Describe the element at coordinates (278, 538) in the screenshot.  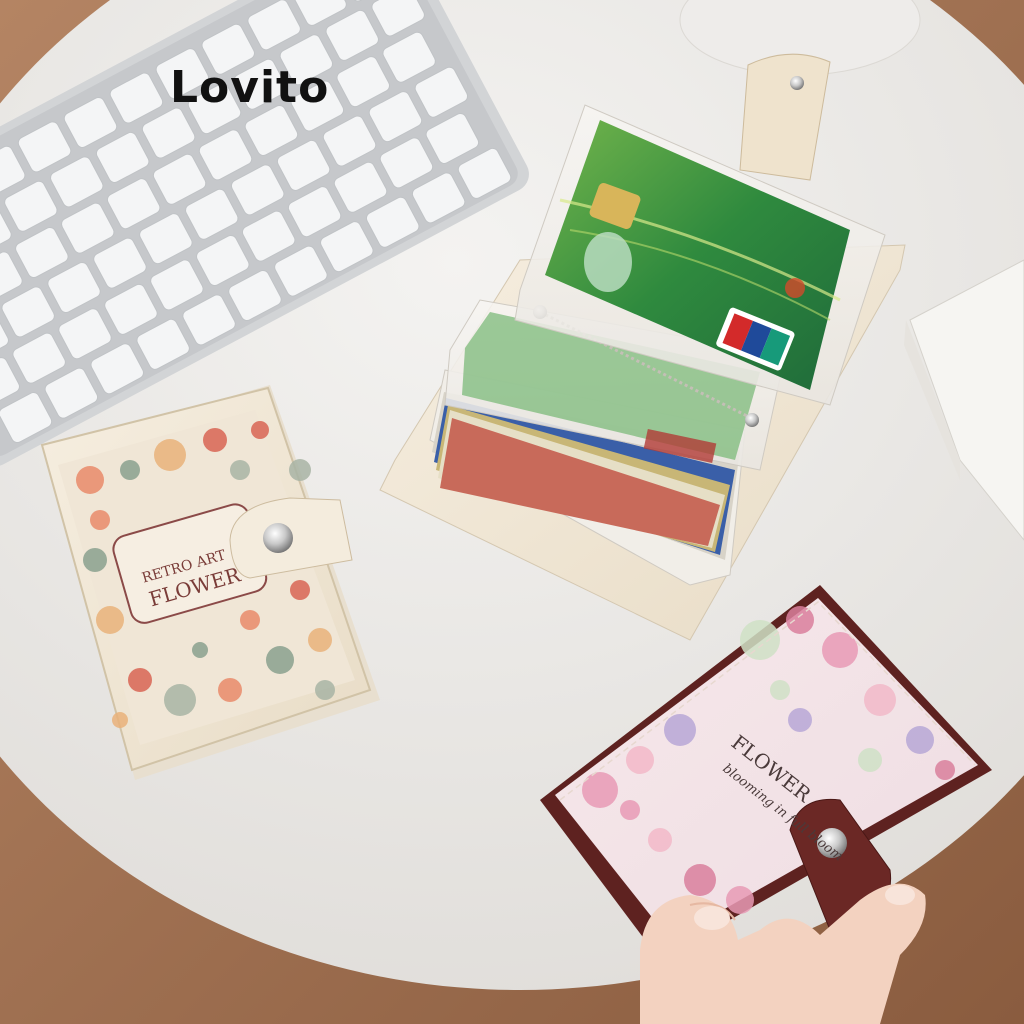
I see `snap-button` at that location.